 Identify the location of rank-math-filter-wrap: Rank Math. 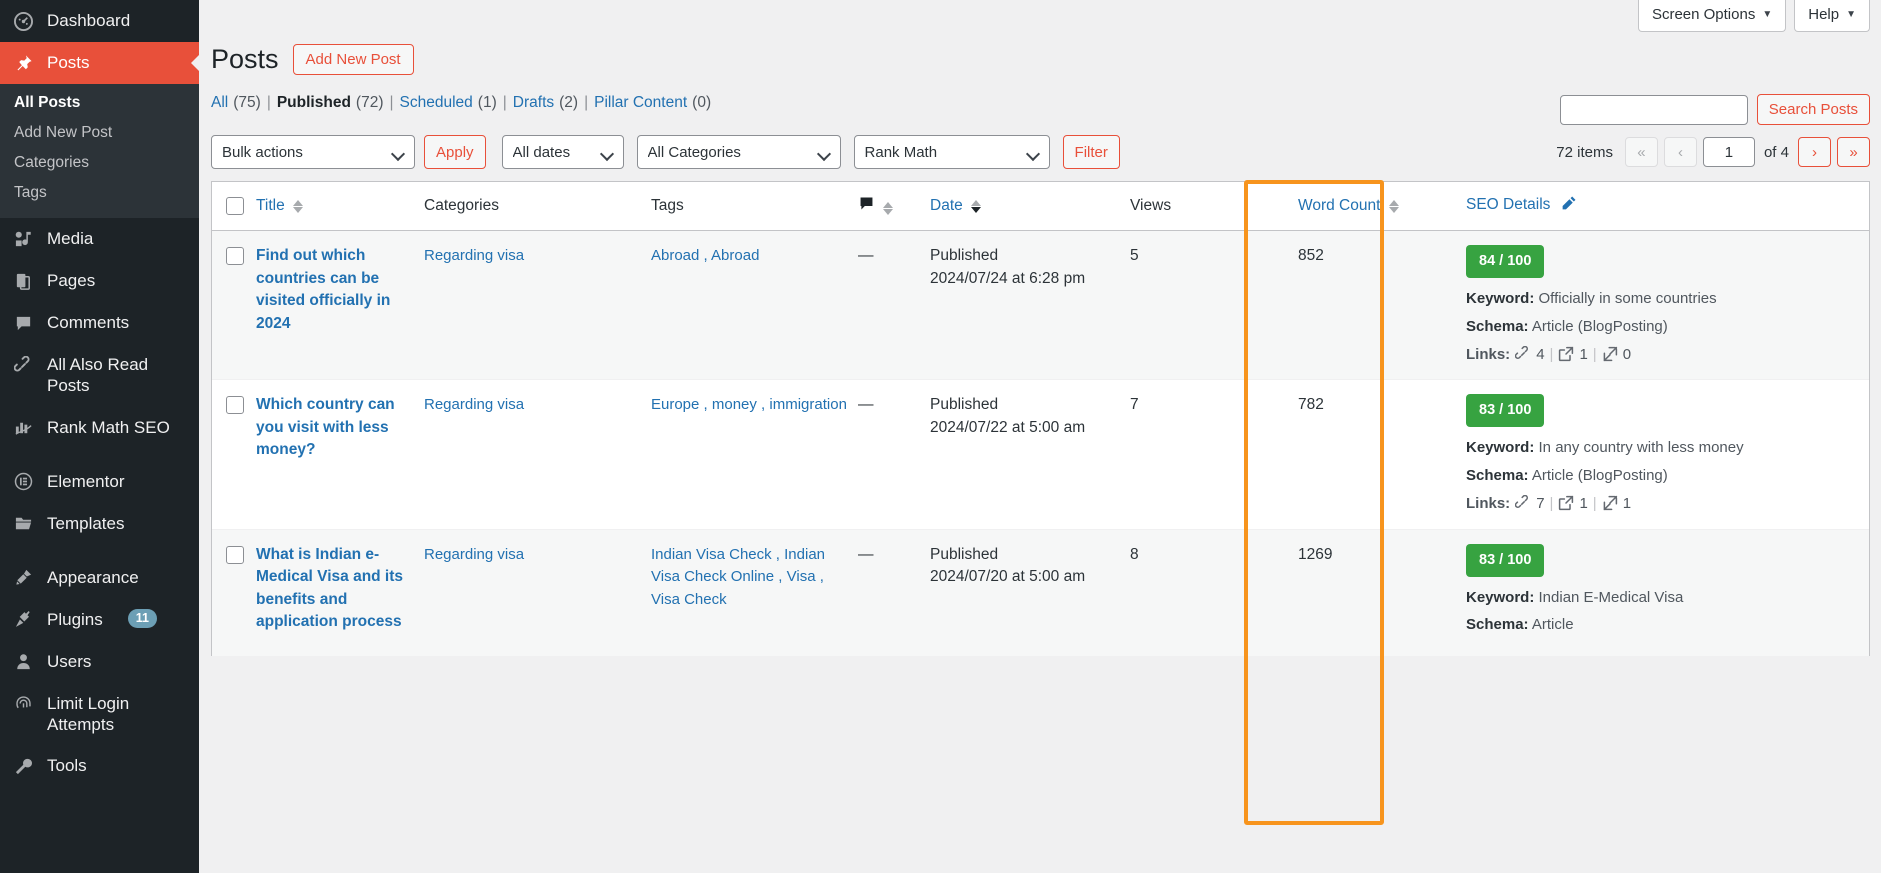
(951, 152).